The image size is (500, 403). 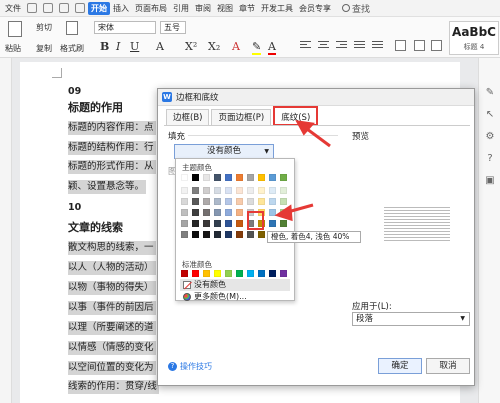 What do you see at coordinates (191, 46) in the screenshot?
I see `superscript-icon: X²` at bounding box center [191, 46].